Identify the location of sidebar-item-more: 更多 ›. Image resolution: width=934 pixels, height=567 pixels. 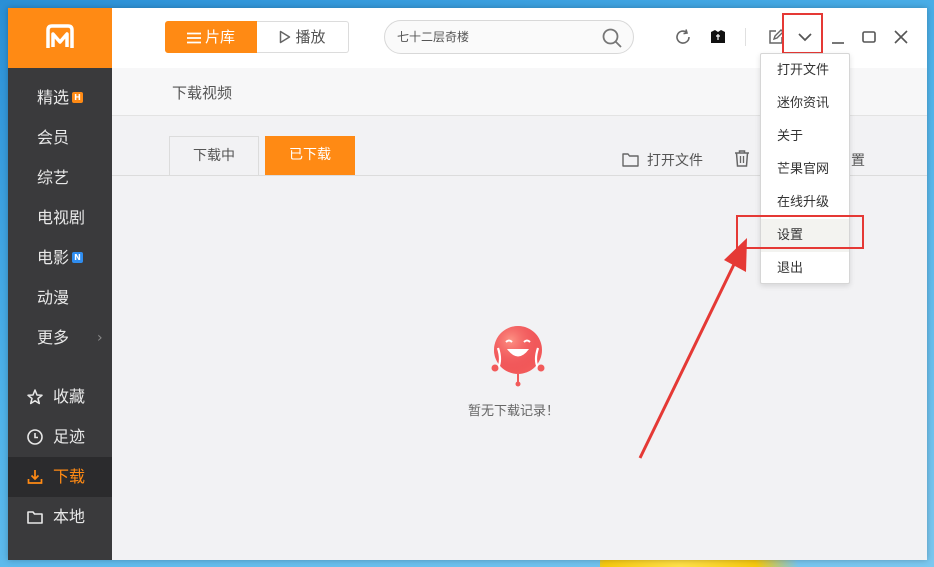
(60, 338).